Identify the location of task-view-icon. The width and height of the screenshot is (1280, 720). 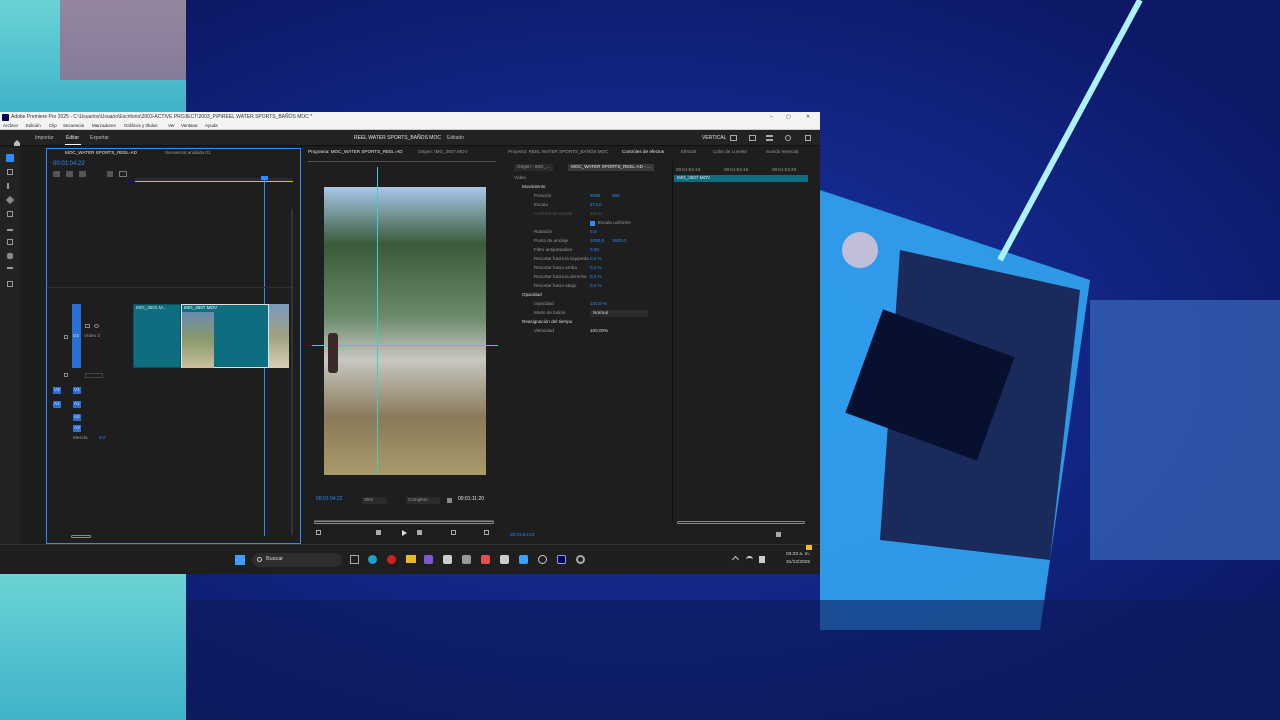
(354, 559).